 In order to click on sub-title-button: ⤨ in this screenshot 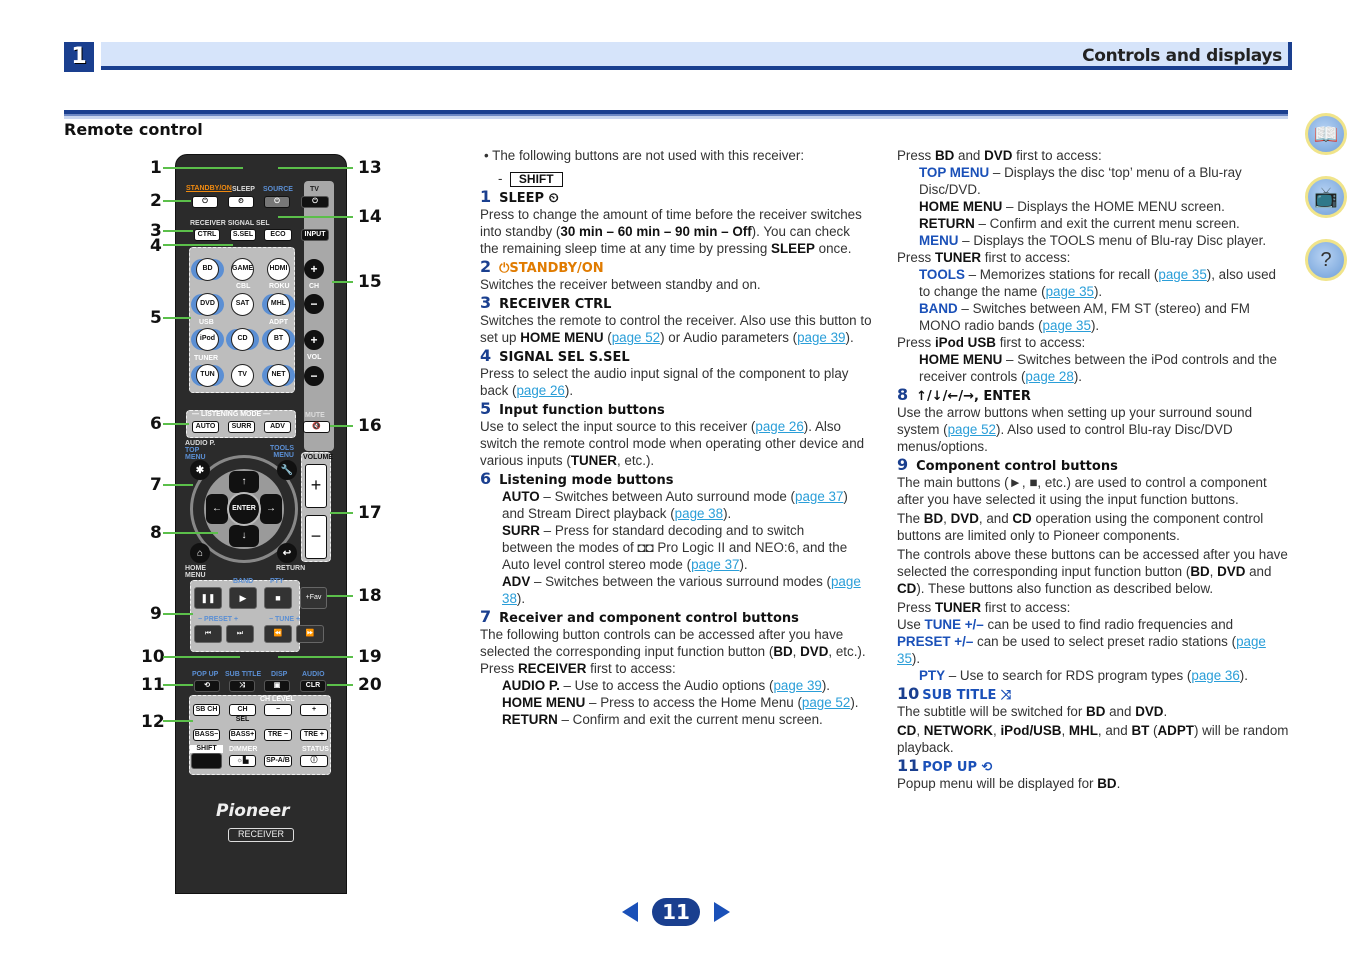, I will do `click(242, 686)`.